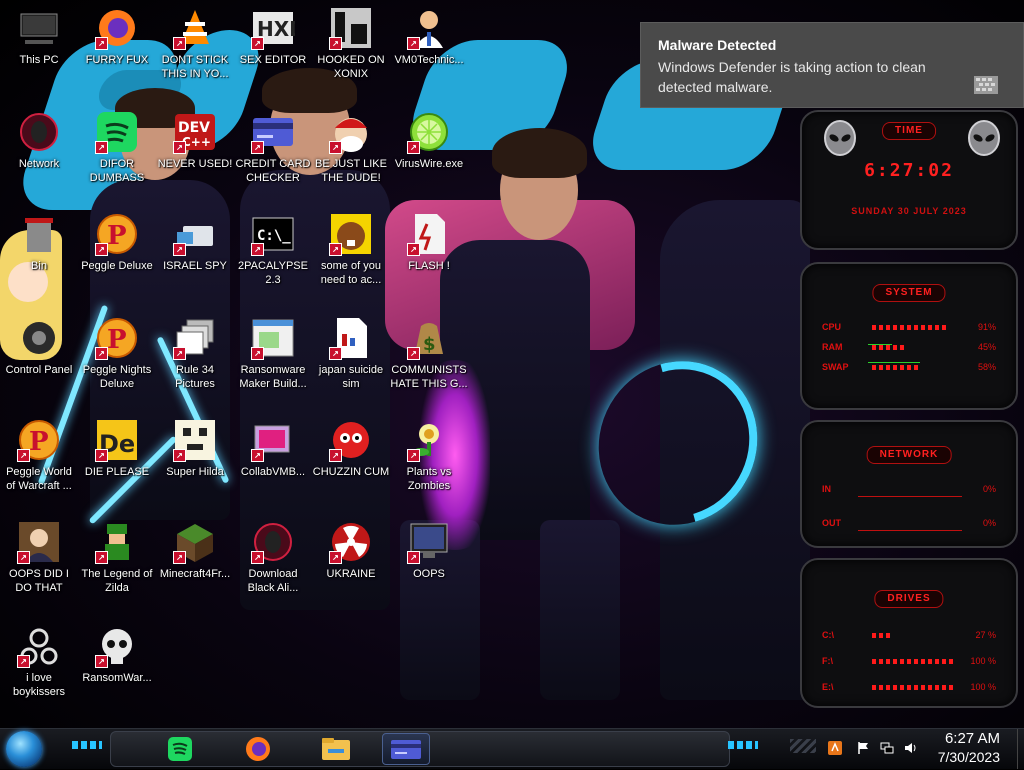 The width and height of the screenshot is (1024, 770). I want to click on desktop-icon: ↗ Rule 34 Pictures, so click(195, 353).